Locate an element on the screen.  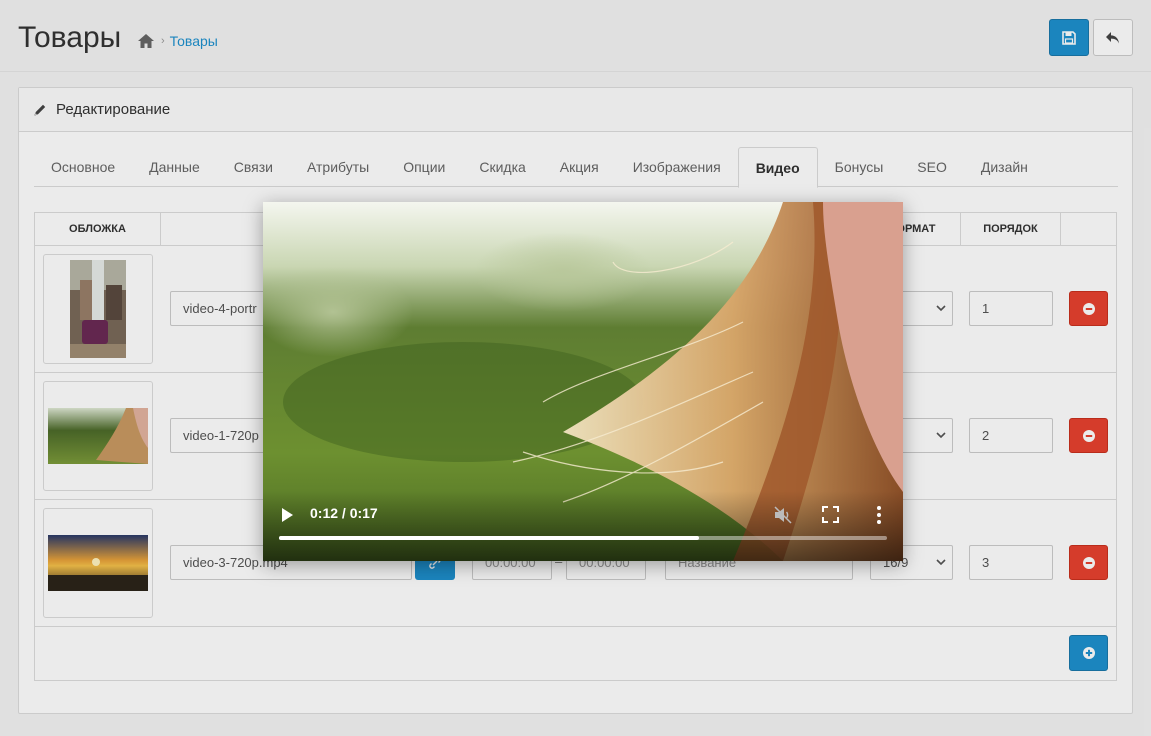
volume-off-icon is located at coordinates (783, 515).